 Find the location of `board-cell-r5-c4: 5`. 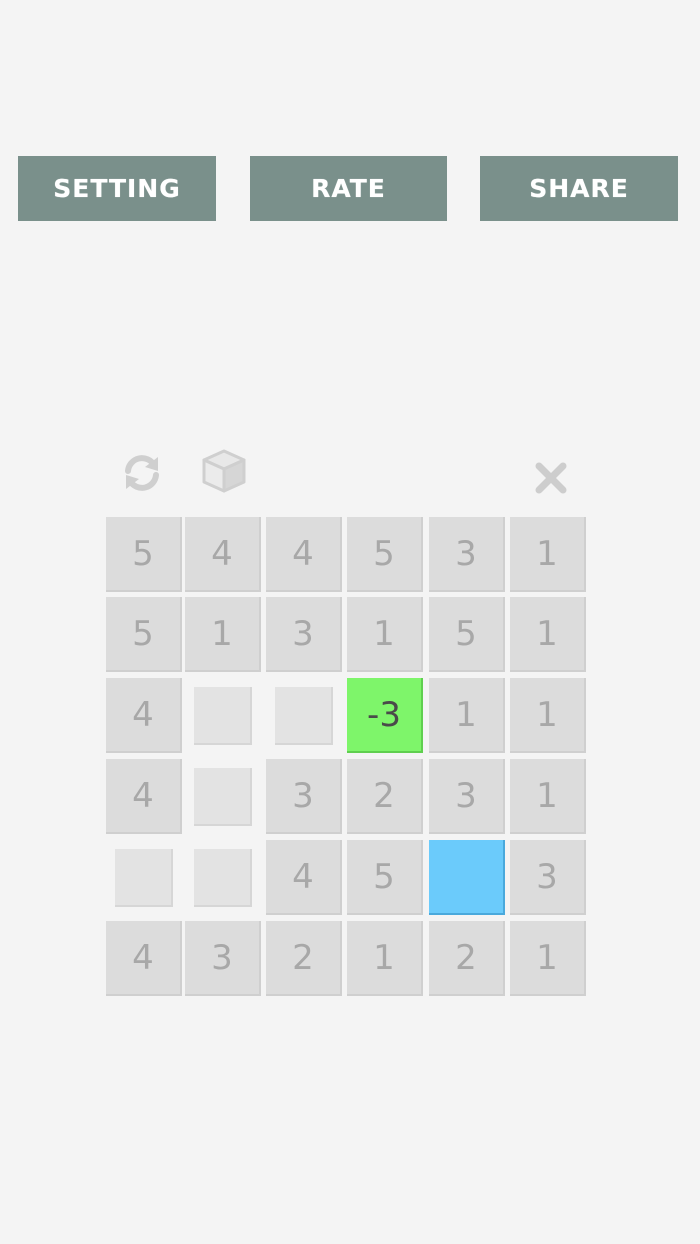

board-cell-r5-c4: 5 is located at coordinates (385, 877).